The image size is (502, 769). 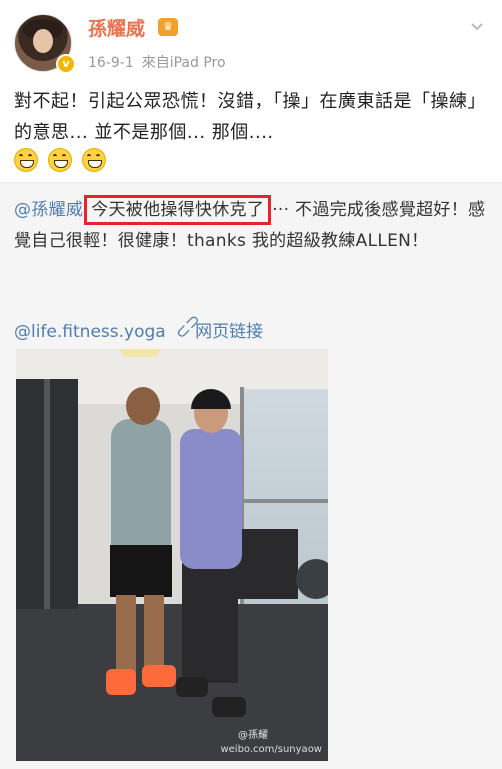 What do you see at coordinates (187, 327) in the screenshot?
I see `link-icon: ⊂⊃` at bounding box center [187, 327].